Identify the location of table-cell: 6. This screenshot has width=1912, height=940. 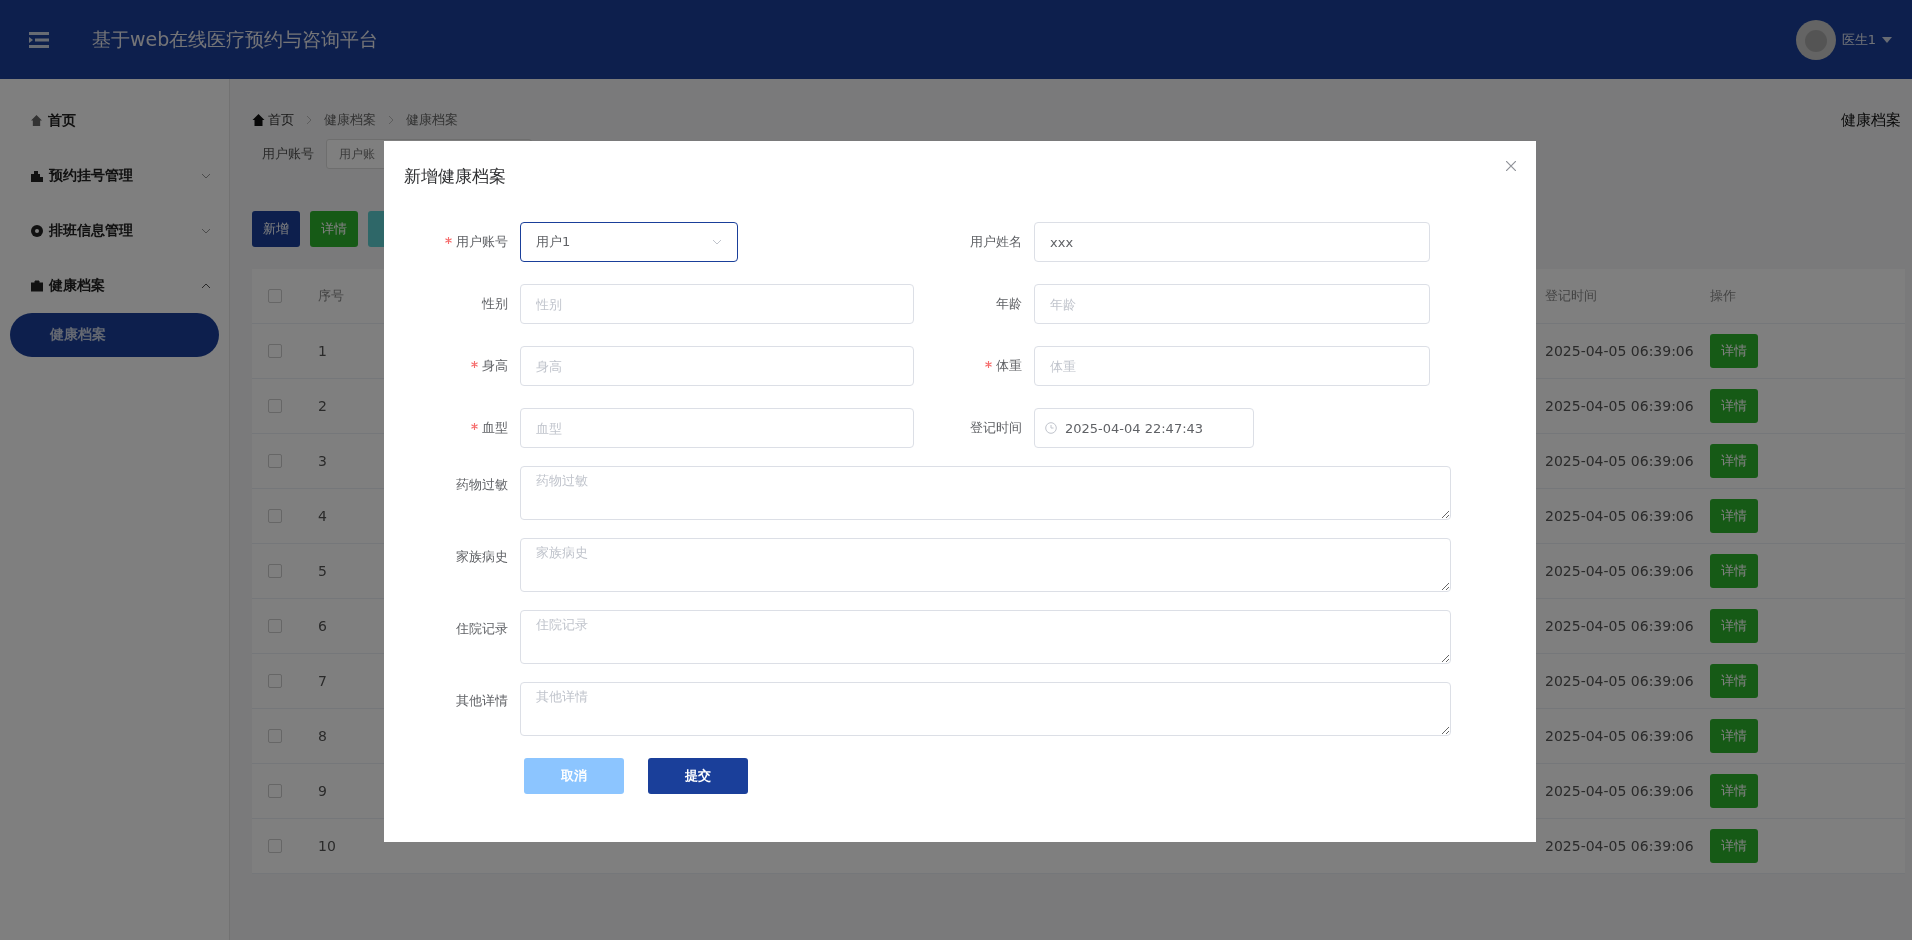
(322, 626).